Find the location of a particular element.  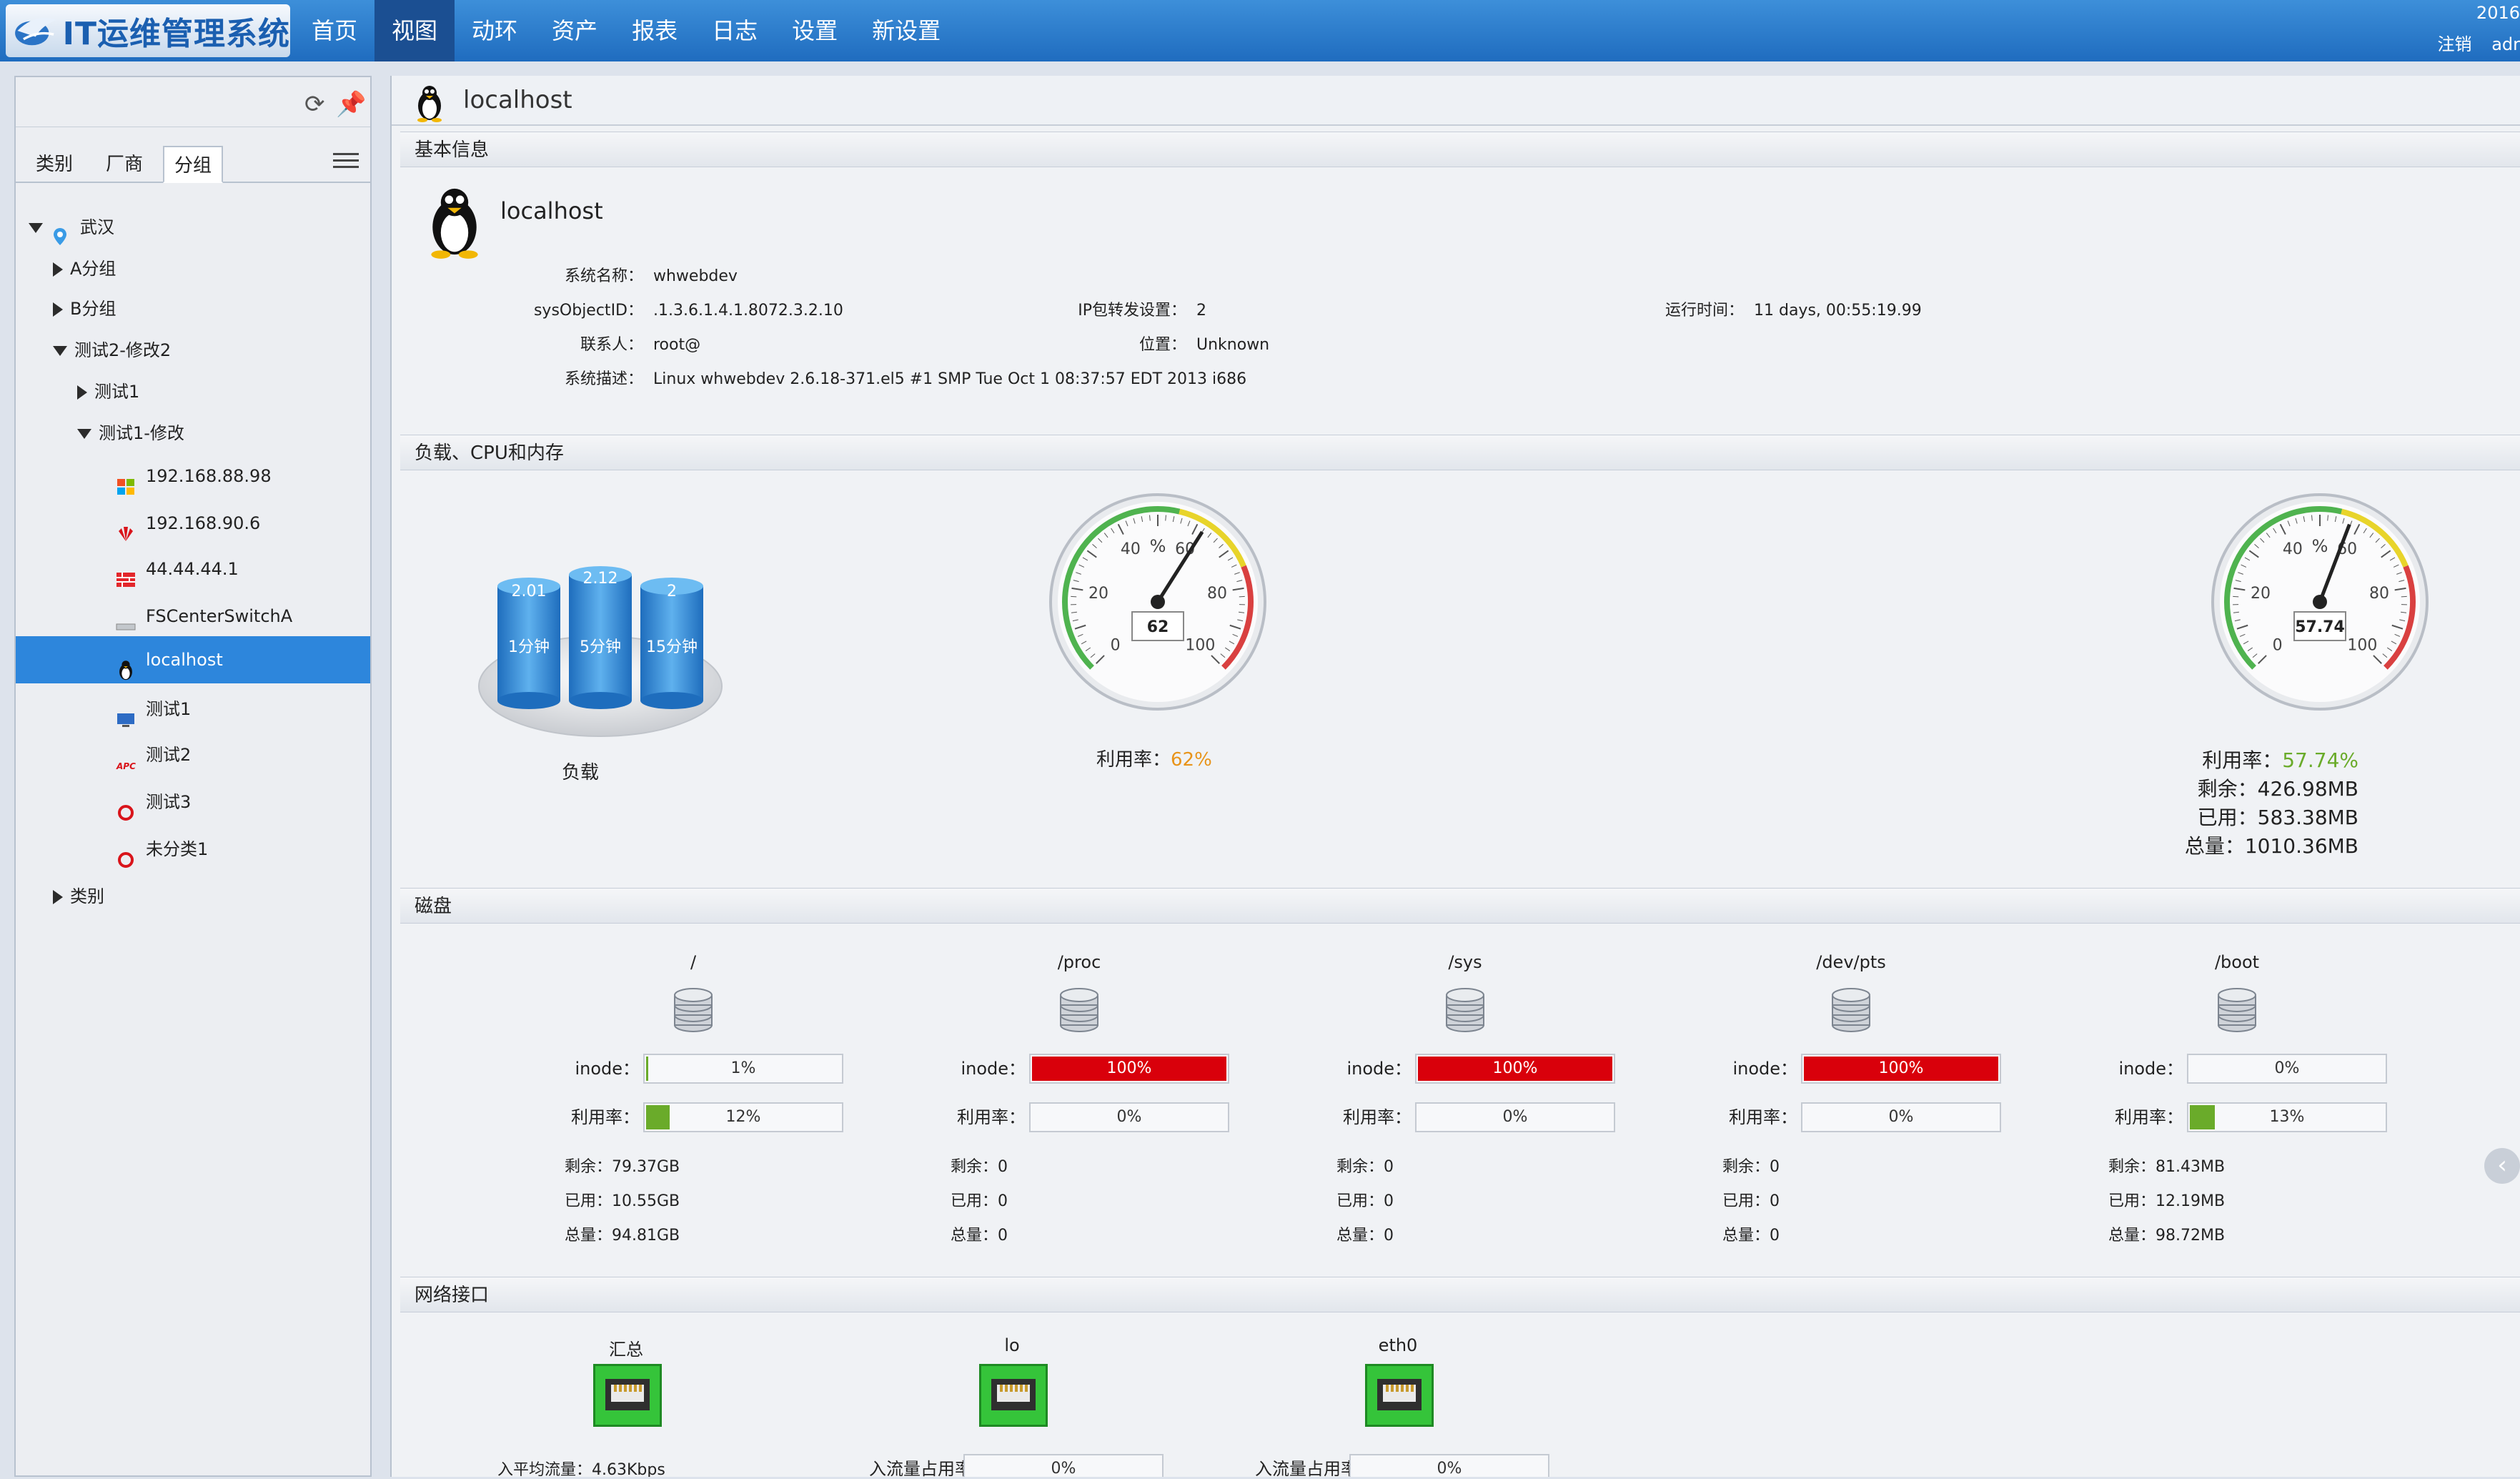

memory-gauge-unit: % is located at coordinates (2320, 546).